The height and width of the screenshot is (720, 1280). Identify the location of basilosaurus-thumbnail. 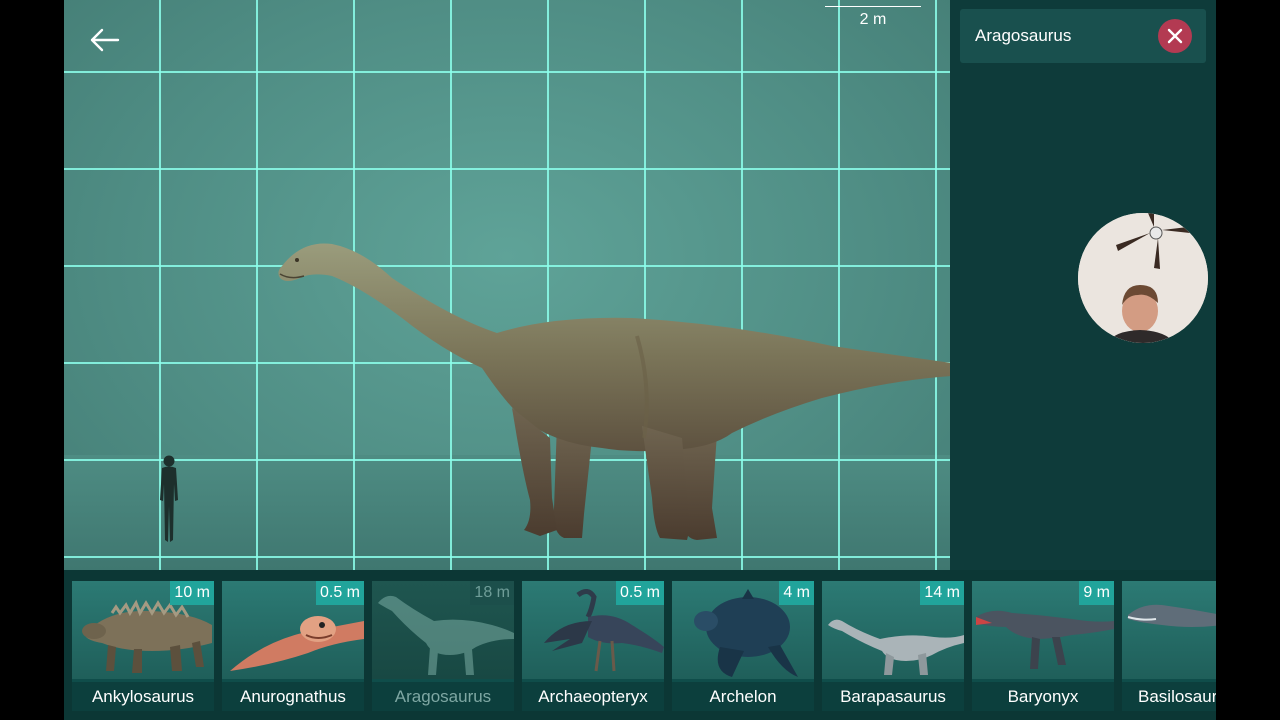
(1171, 615).